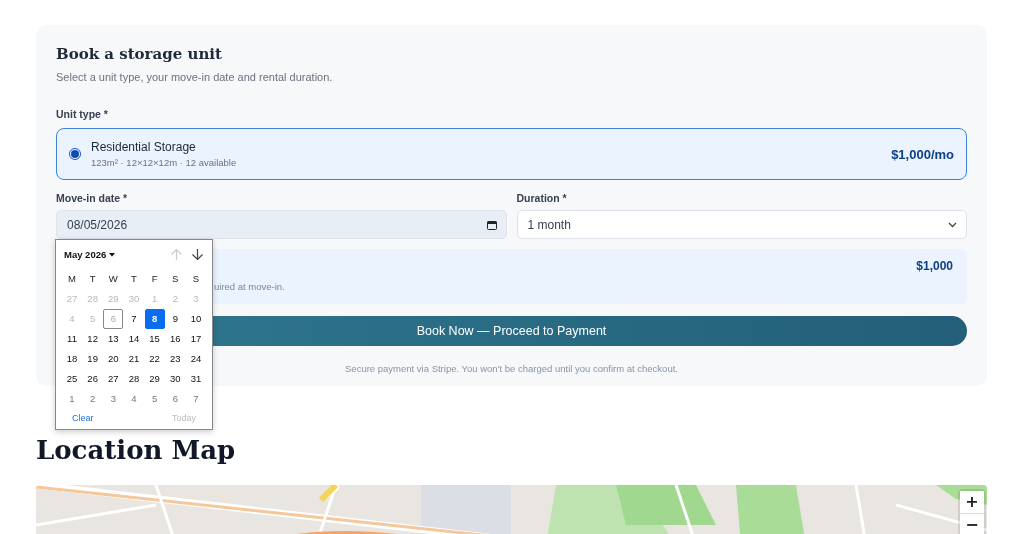 This screenshot has width=1024, height=534. Describe the element at coordinates (541, 198) in the screenshot. I see `field-label: Duration *` at that location.